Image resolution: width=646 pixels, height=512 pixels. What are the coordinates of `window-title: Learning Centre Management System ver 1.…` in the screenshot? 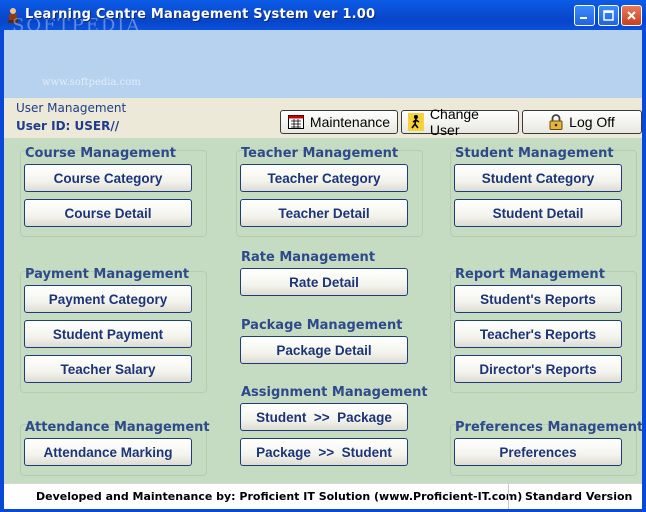 It's located at (200, 14).